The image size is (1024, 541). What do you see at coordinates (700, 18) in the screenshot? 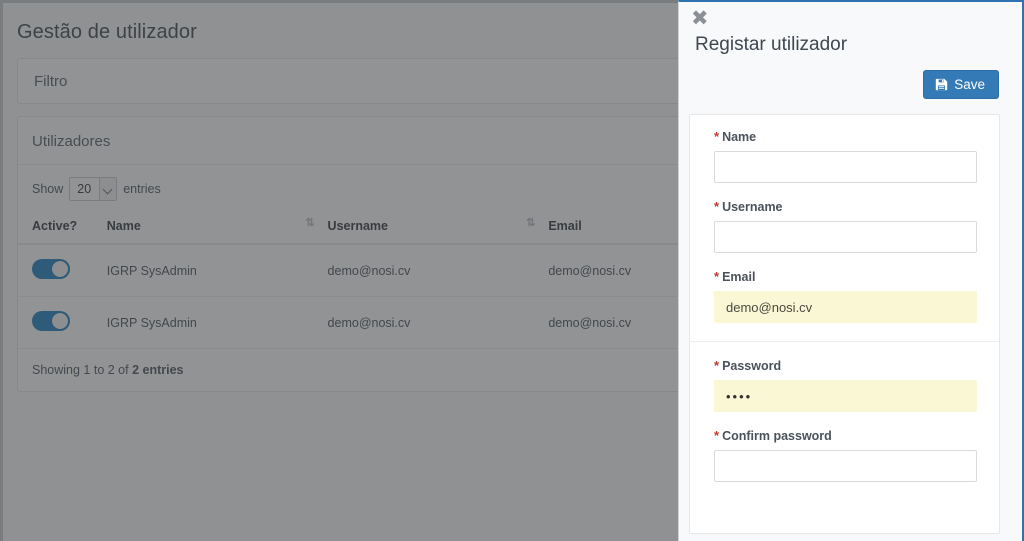
I see `close-icon: ✖` at bounding box center [700, 18].